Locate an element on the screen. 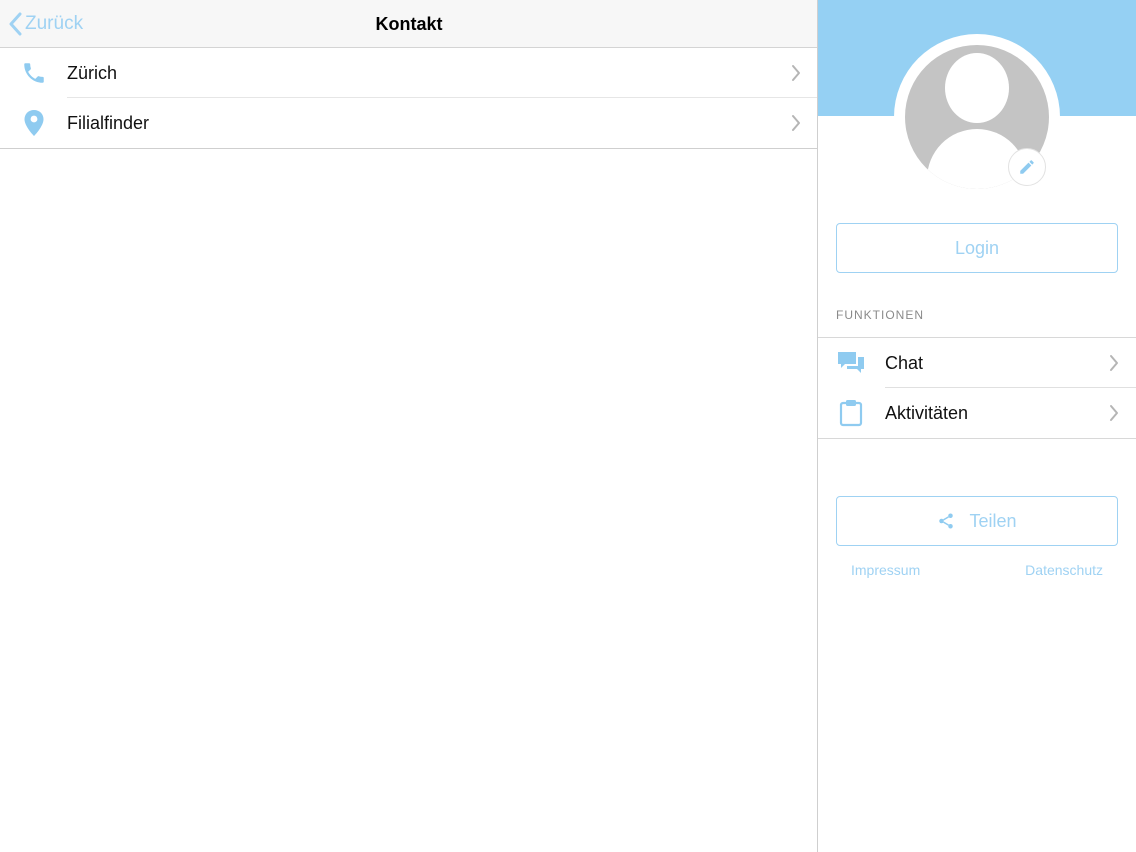 This screenshot has height=852, width=1136. share-button: Teilen is located at coordinates (977, 521).